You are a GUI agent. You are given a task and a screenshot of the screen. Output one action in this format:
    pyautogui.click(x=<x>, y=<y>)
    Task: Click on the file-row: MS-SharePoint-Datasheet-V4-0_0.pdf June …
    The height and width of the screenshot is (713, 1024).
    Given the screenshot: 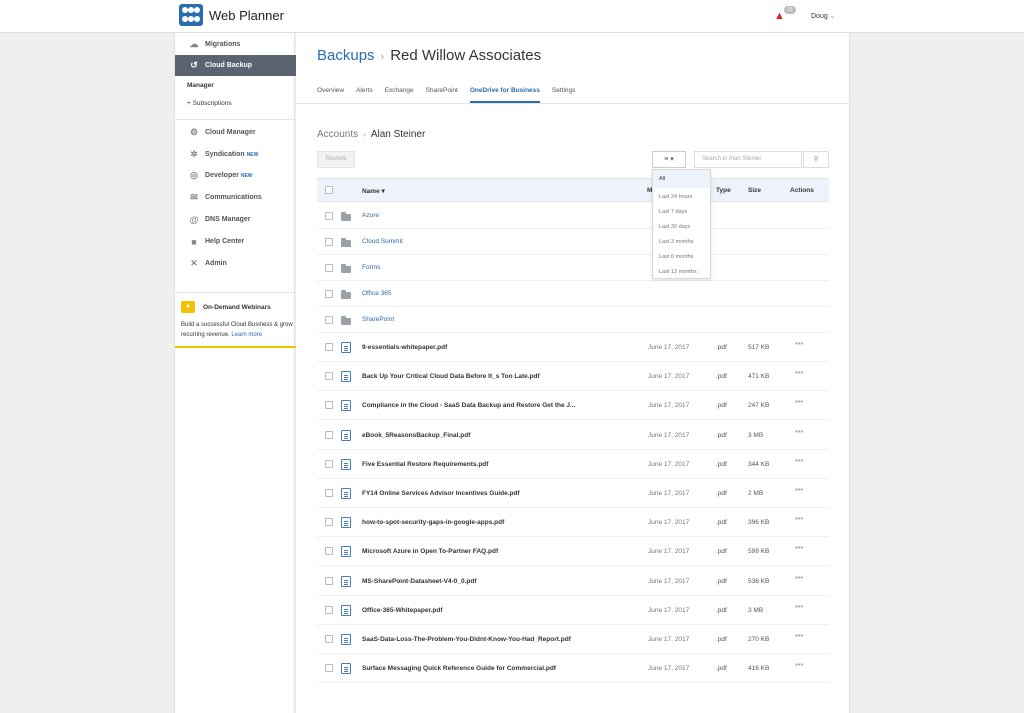 What is the action you would take?
    pyautogui.click(x=573, y=581)
    